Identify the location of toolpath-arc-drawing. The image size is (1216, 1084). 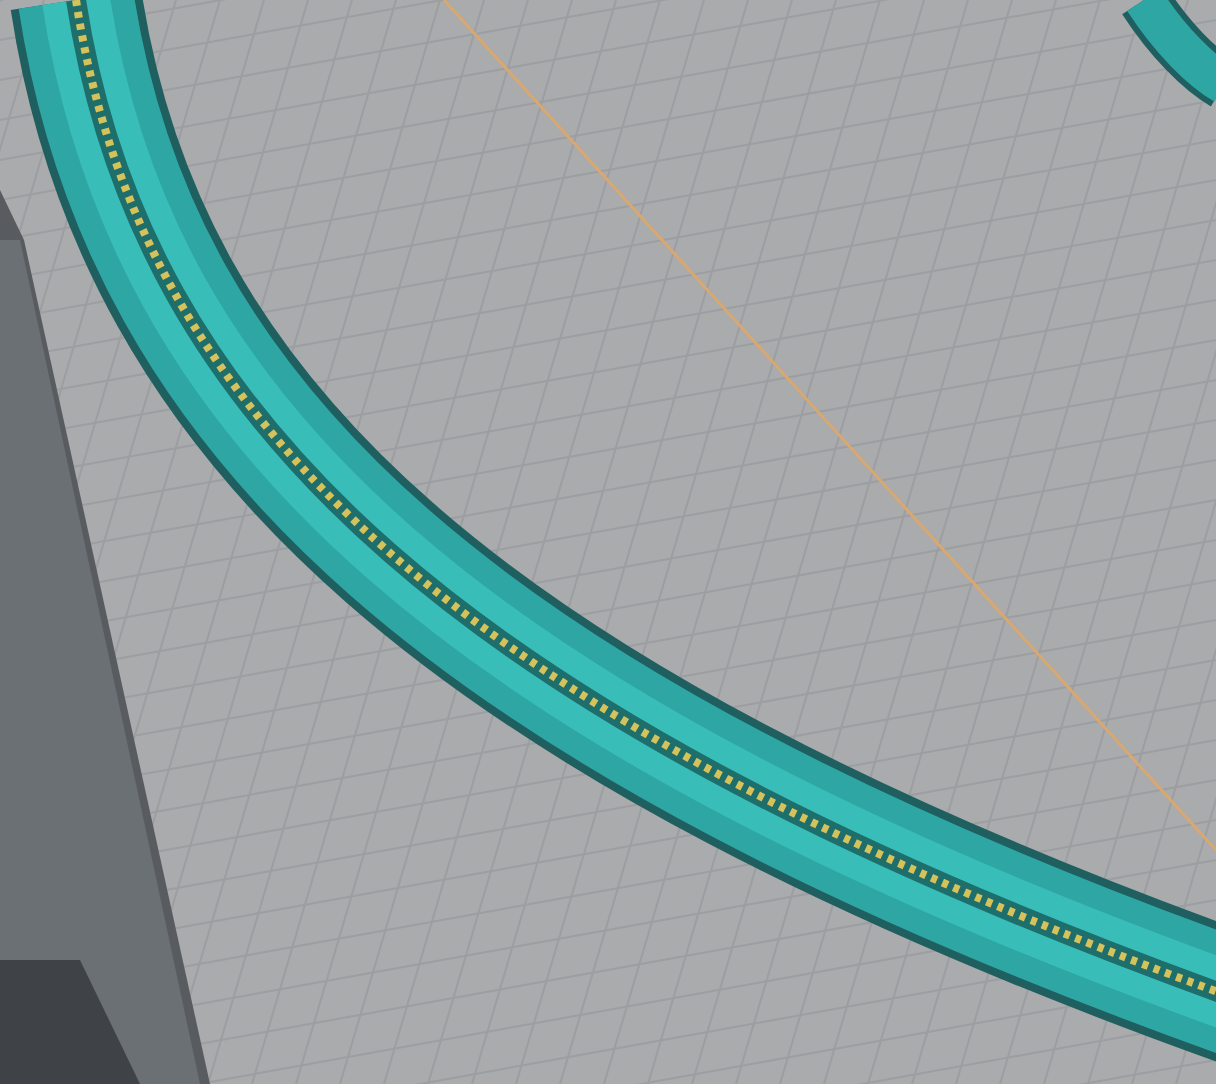
(1169, 53).